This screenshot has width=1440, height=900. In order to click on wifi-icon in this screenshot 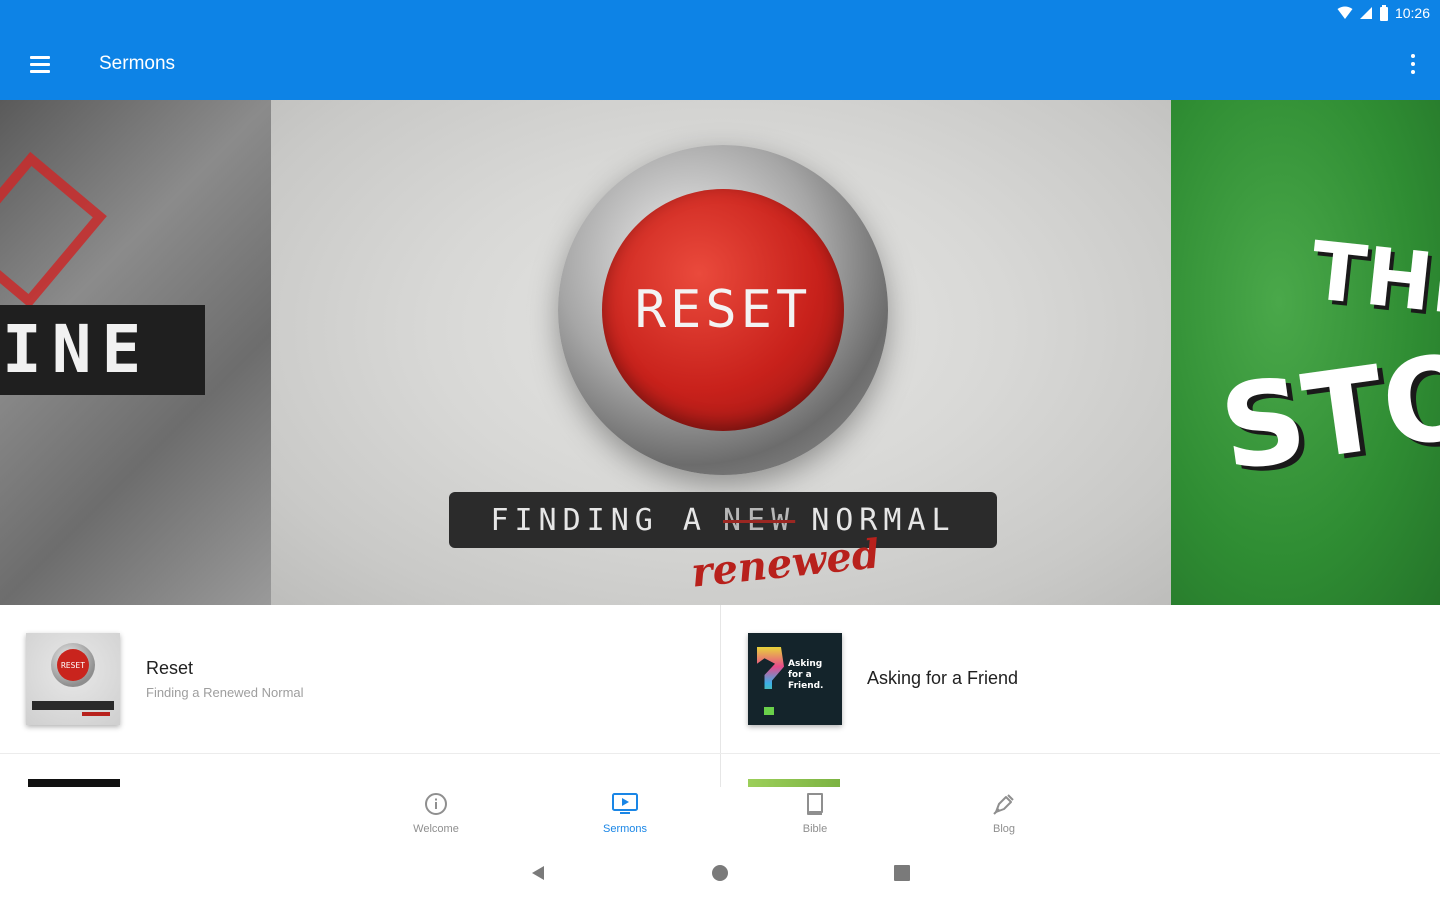, I will do `click(1345, 12)`.